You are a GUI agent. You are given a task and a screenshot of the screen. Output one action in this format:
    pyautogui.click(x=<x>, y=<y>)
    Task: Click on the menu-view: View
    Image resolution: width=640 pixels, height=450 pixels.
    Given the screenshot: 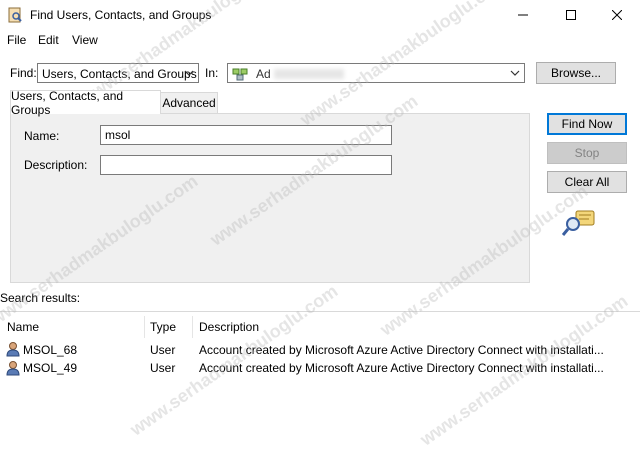 What is the action you would take?
    pyautogui.click(x=85, y=40)
    